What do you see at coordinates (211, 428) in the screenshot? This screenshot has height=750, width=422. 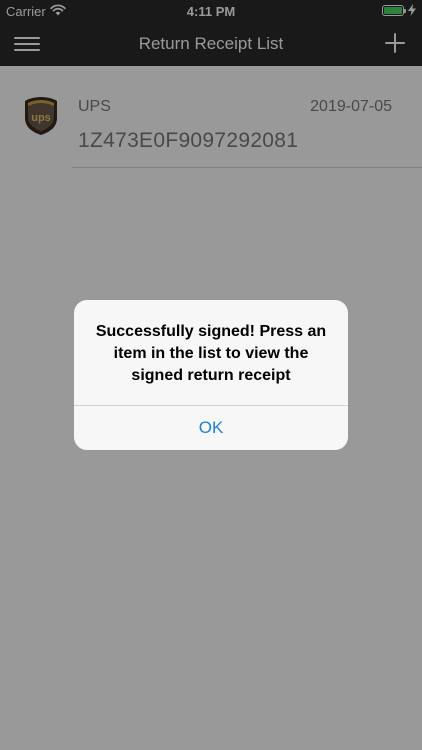 I see `ok-button: OK` at bounding box center [211, 428].